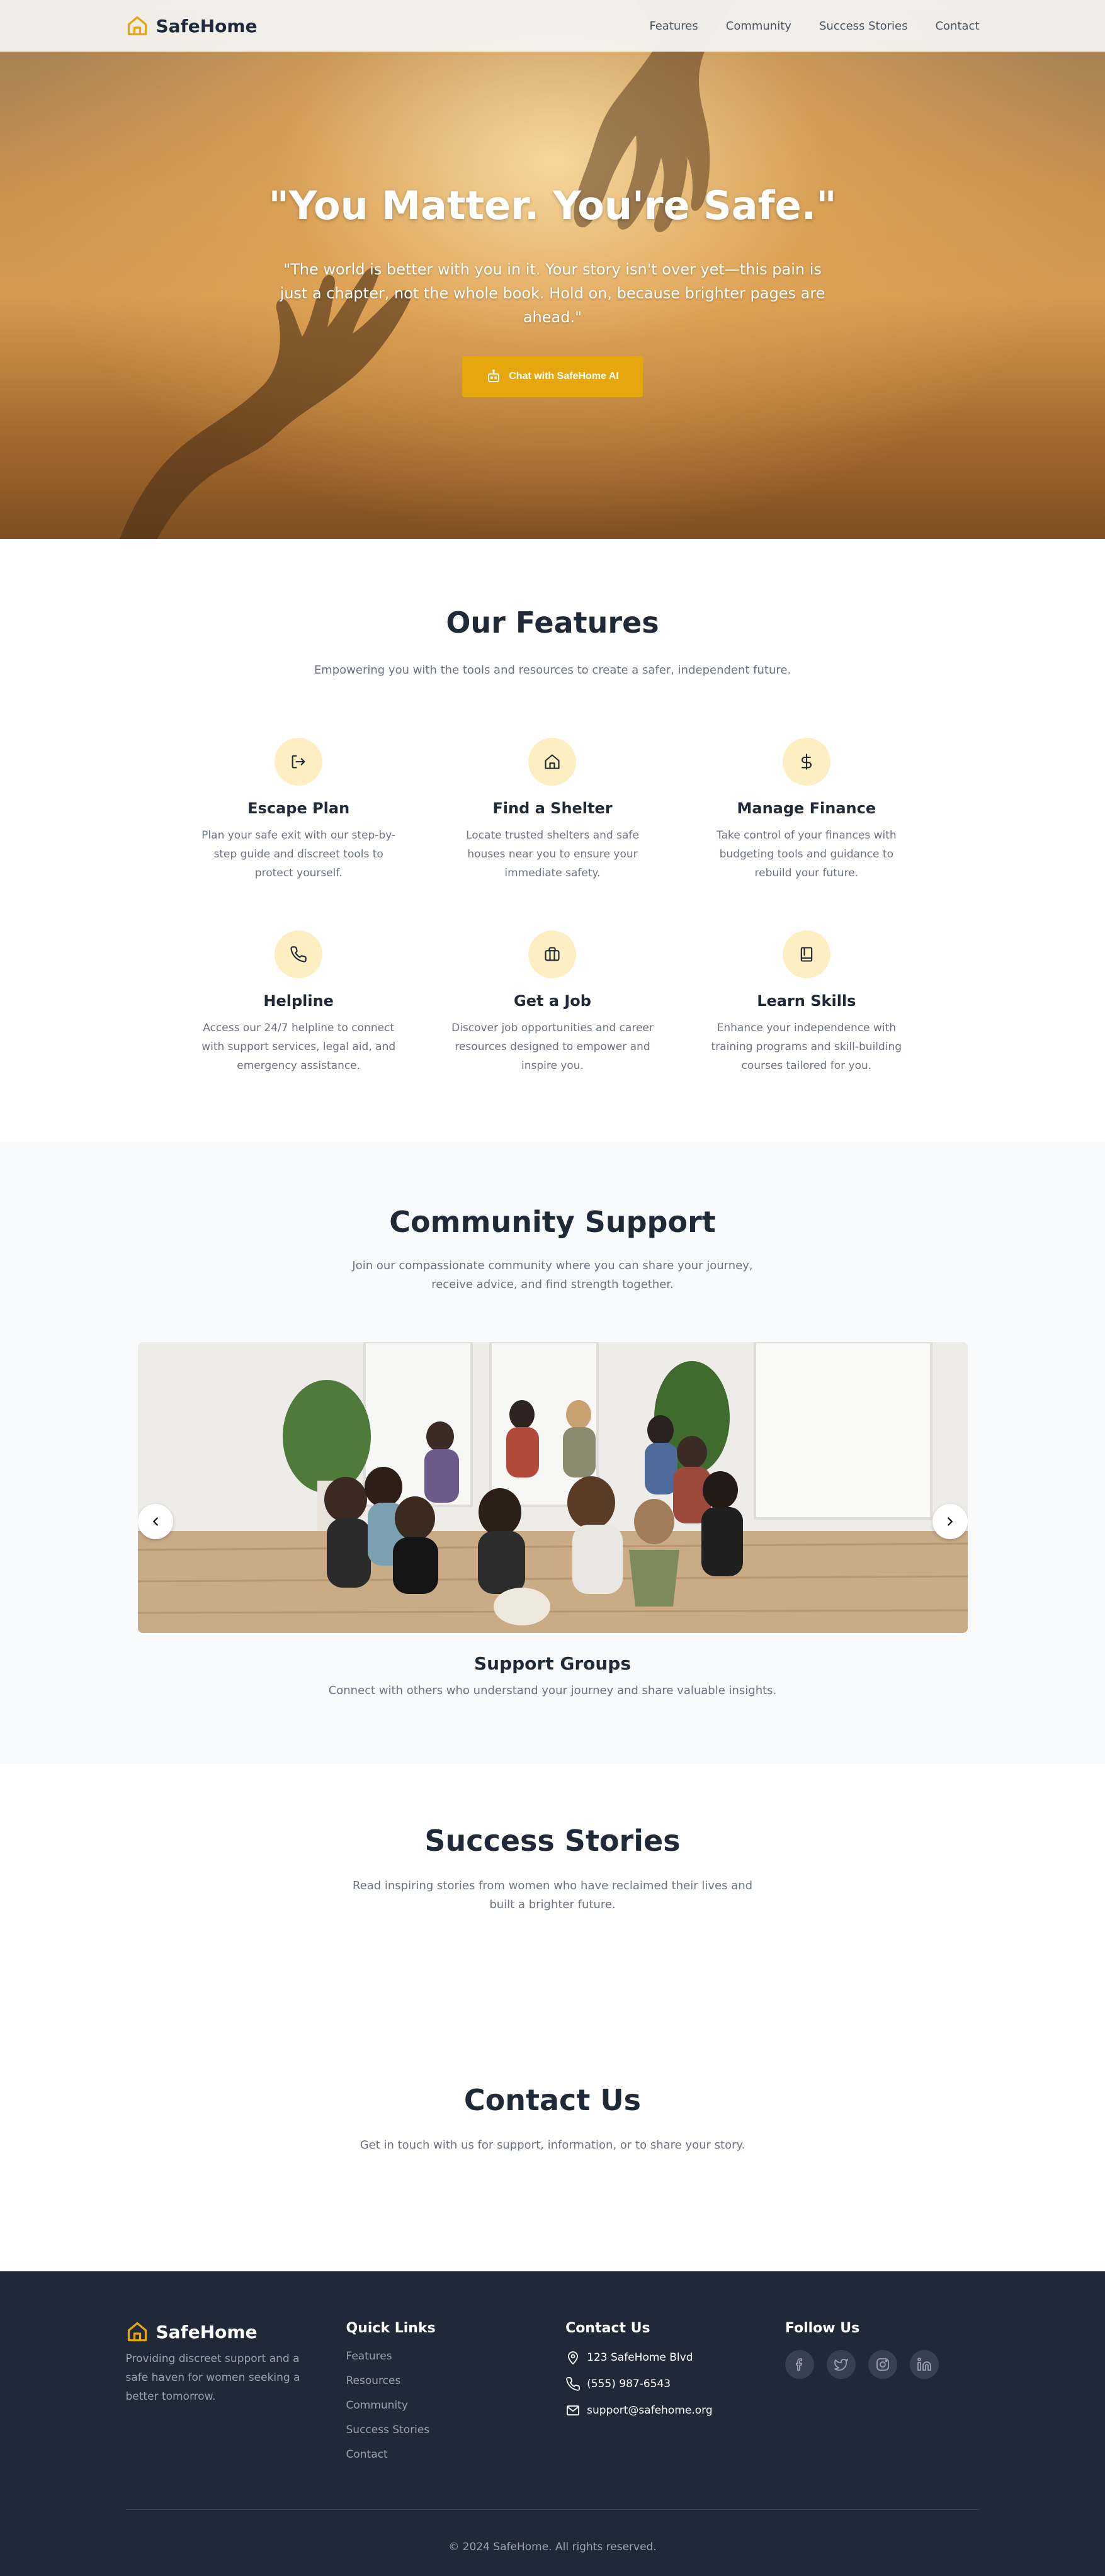  What do you see at coordinates (552, 1841) in the screenshot?
I see `stories-title: Success Stories` at bounding box center [552, 1841].